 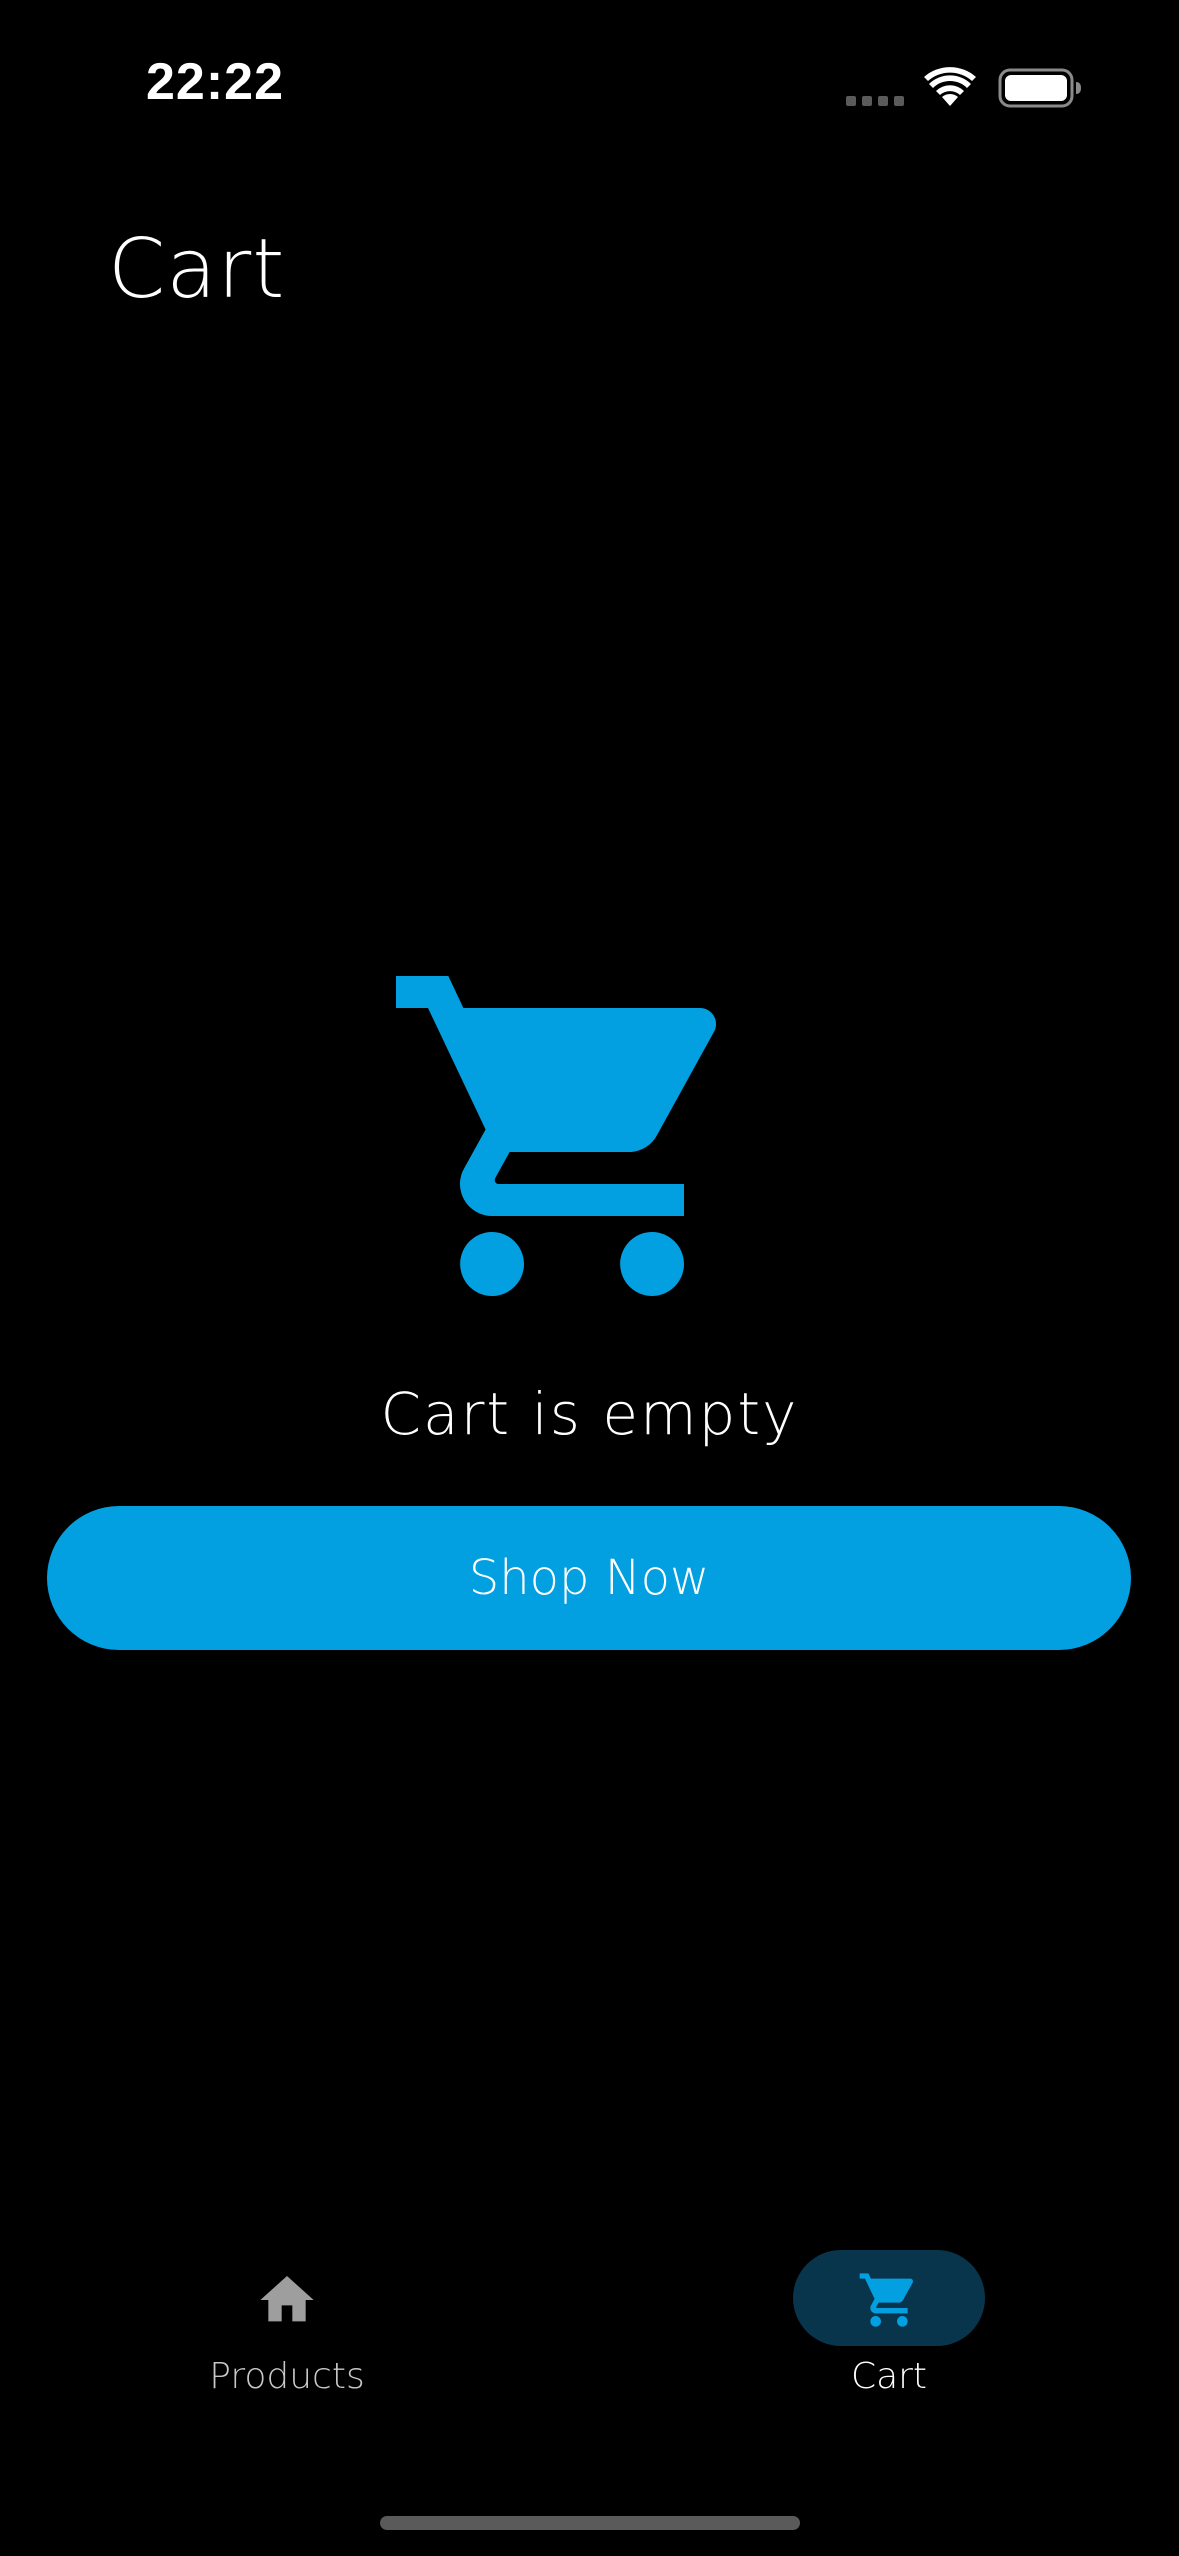 I want to click on home-indicator, so click(x=590, y=2523).